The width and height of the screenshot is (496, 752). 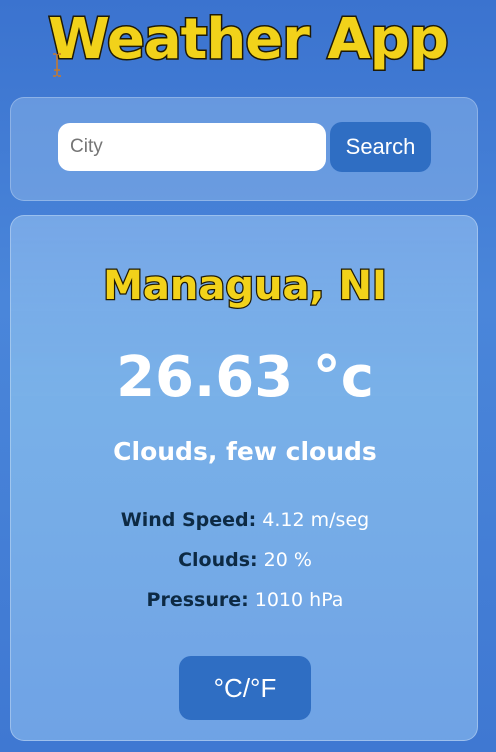 I want to click on pressure-label: Pressure:, so click(x=197, y=600).